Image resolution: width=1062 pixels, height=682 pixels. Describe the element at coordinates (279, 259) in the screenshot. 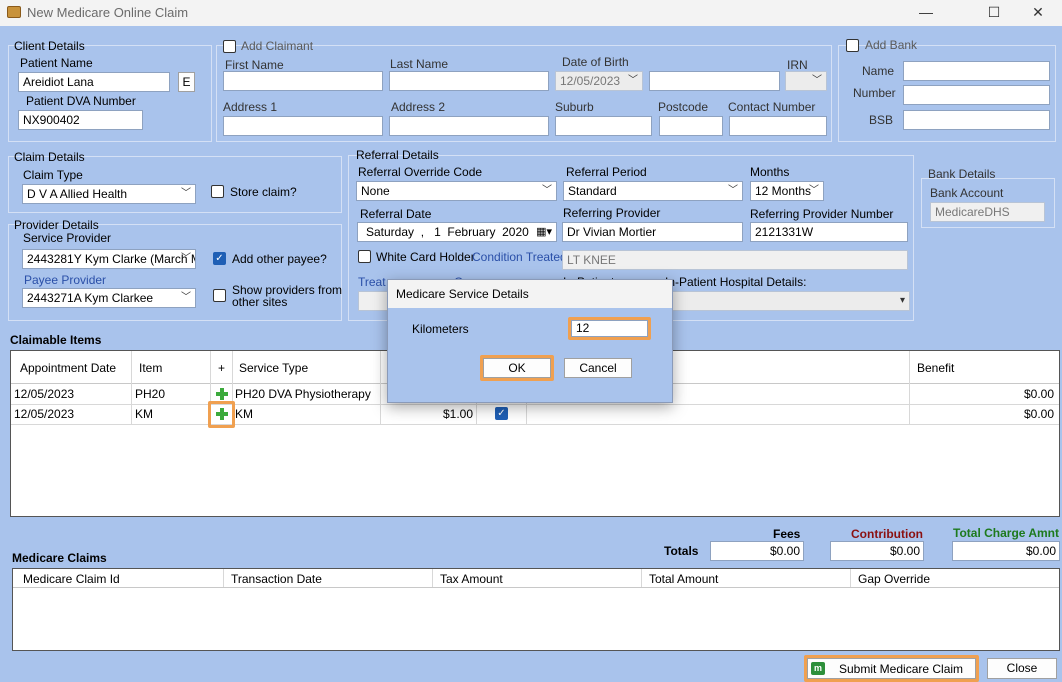

I see `add-other-payee-label: Add other payee?` at that location.